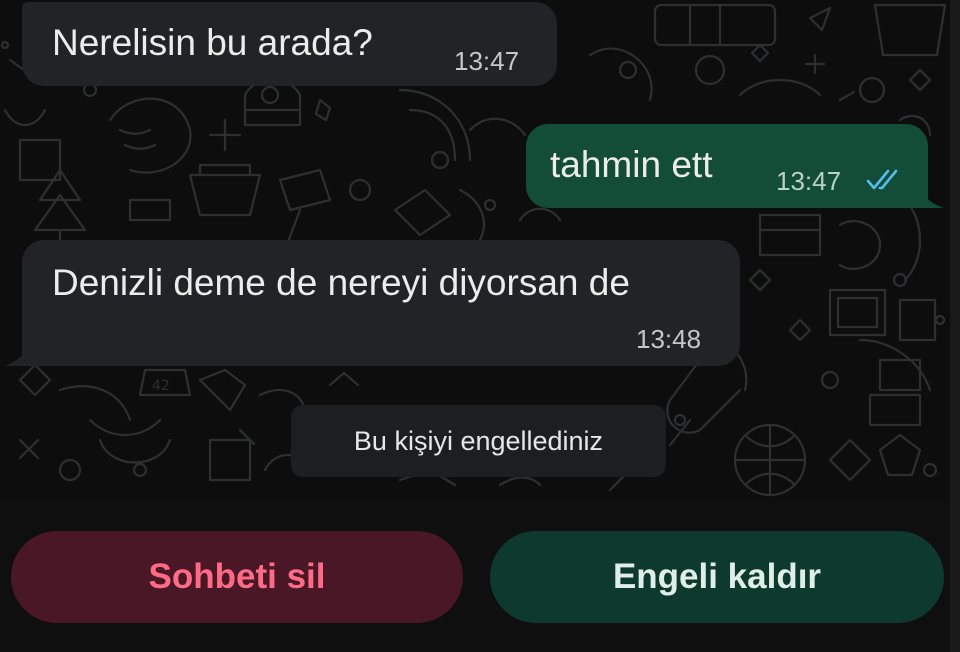  I want to click on blocked-notice: Bu kişiyi engellediniz, so click(478, 441).